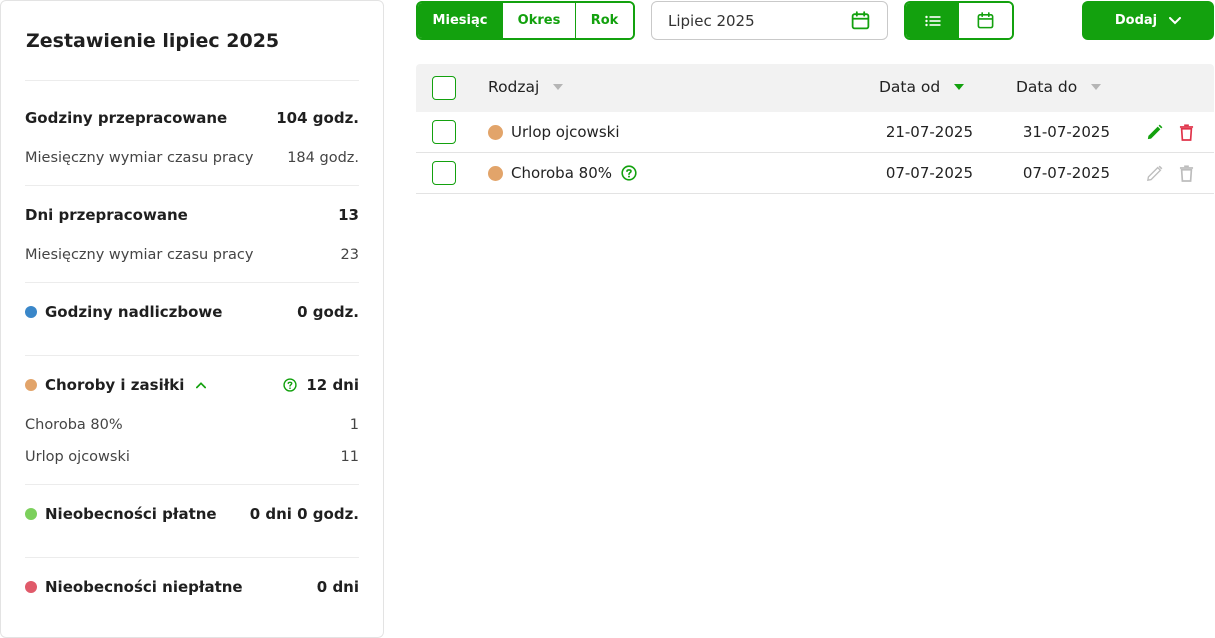 This screenshot has height=638, width=1215. I want to click on unpaid-absence-row: Nieobecności niepłatne 0 dni, so click(192, 587).